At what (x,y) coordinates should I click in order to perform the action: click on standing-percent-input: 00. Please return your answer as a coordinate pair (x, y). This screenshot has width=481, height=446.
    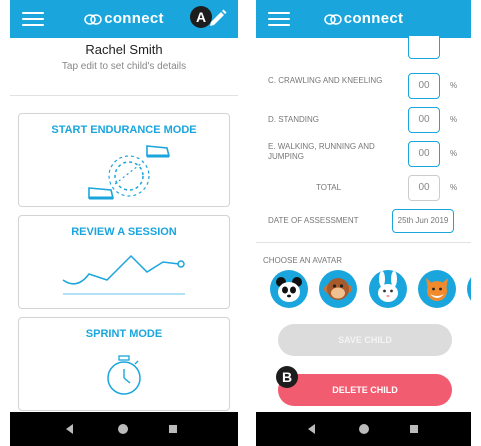
    Looking at the image, I should click on (424, 120).